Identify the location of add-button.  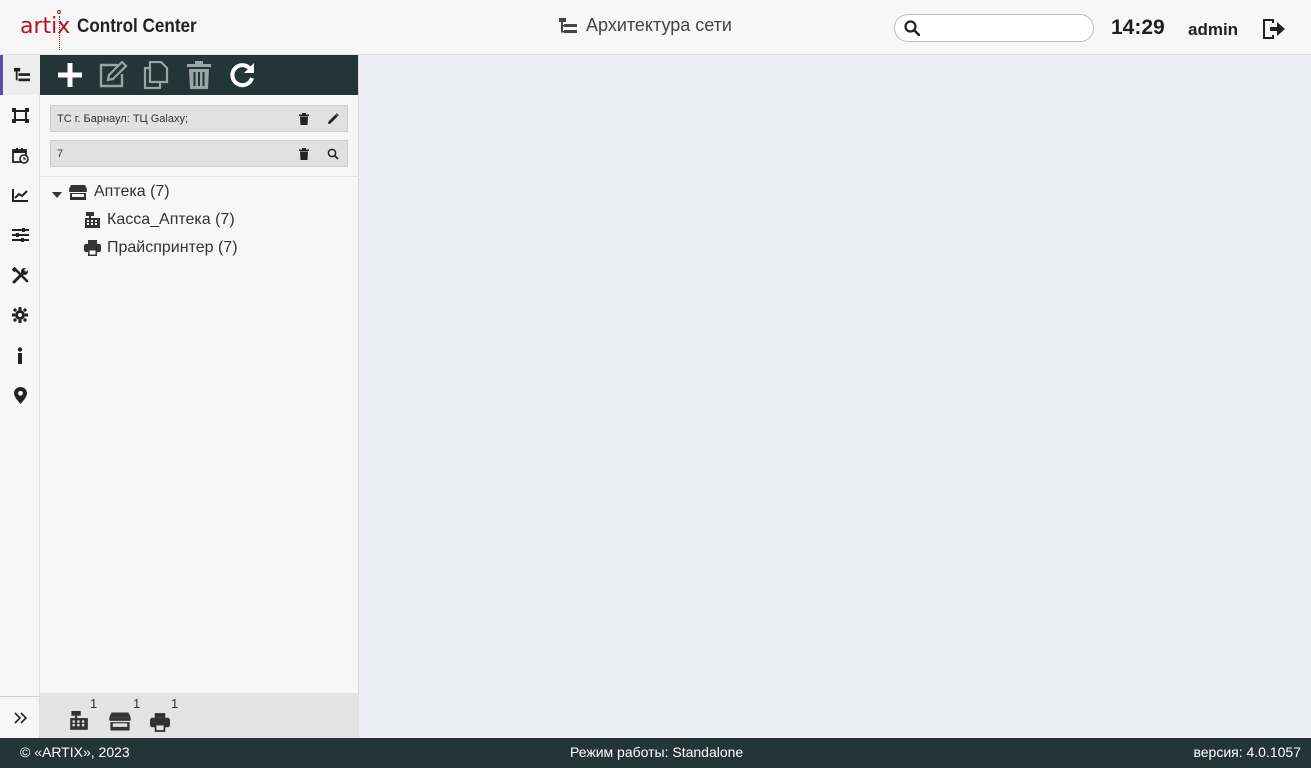
(70, 75).